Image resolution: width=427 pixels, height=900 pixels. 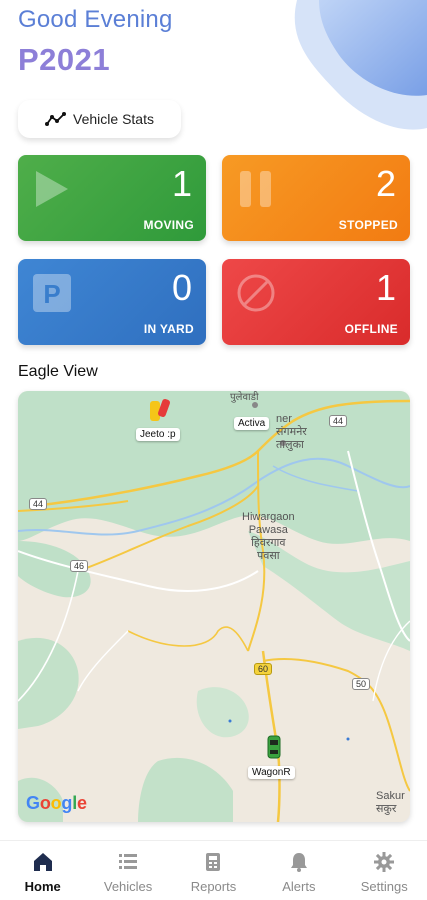 I want to click on nav-home-label: Home, so click(x=42, y=886).